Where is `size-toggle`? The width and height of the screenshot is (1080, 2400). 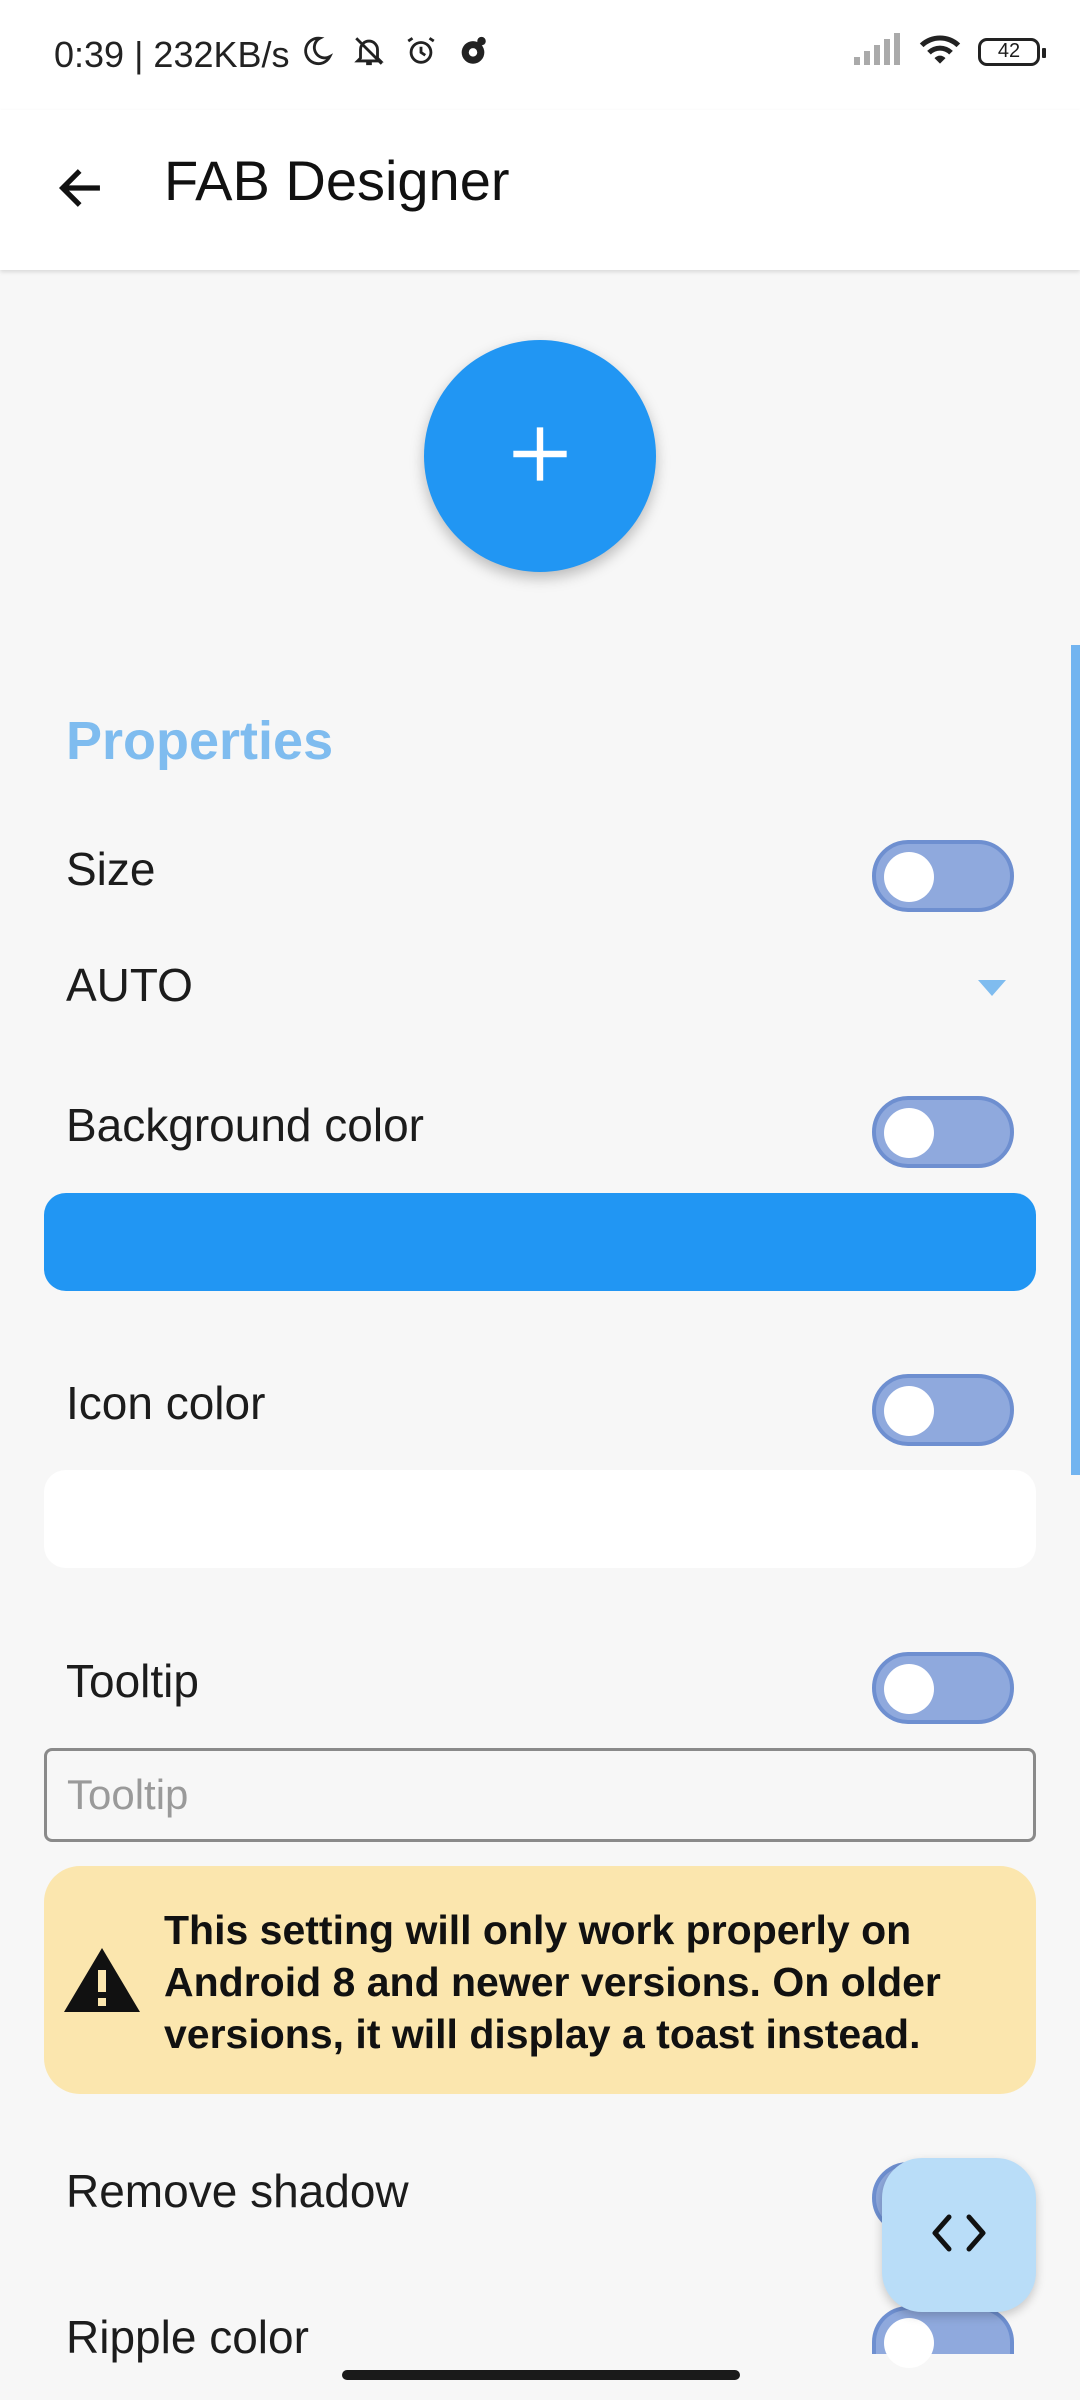
size-toggle is located at coordinates (943, 876).